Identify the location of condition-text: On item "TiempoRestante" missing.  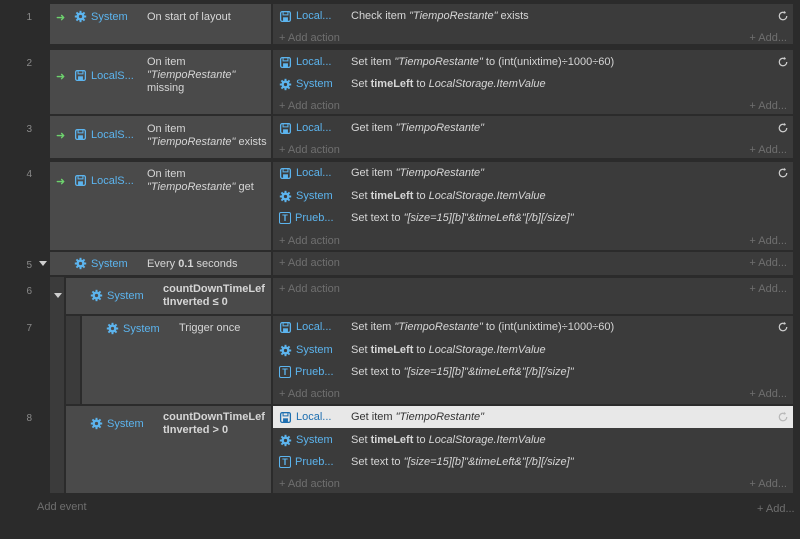
(191, 75).